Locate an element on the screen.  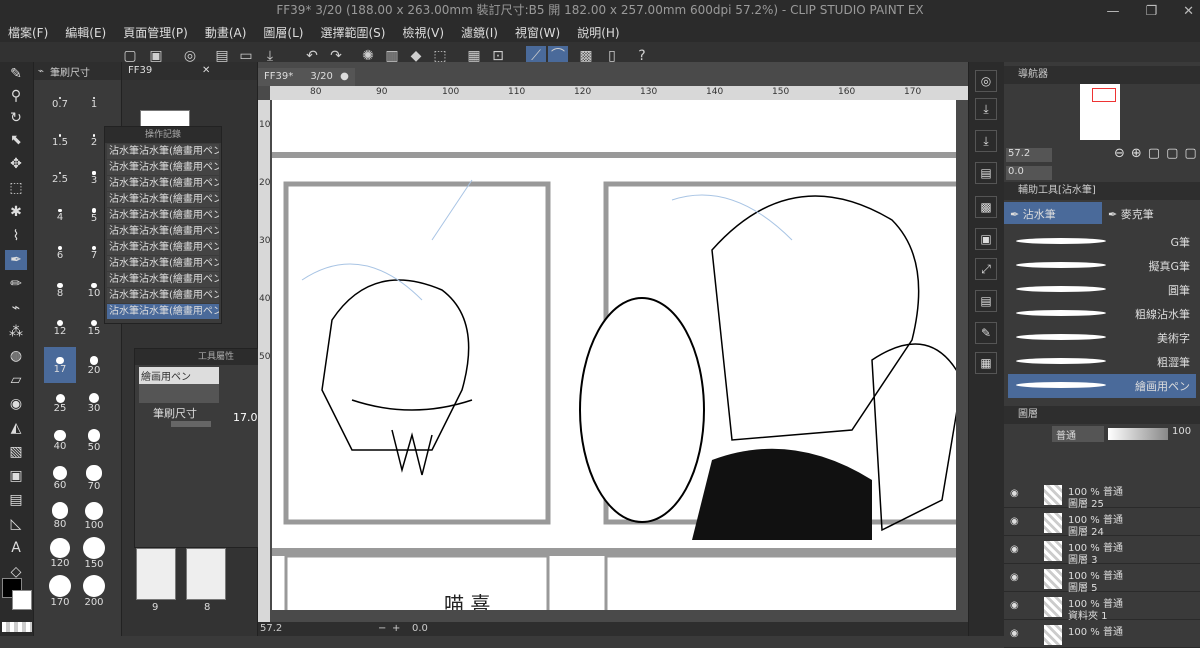
selection-icon: ⬚ is located at coordinates (16, 188).